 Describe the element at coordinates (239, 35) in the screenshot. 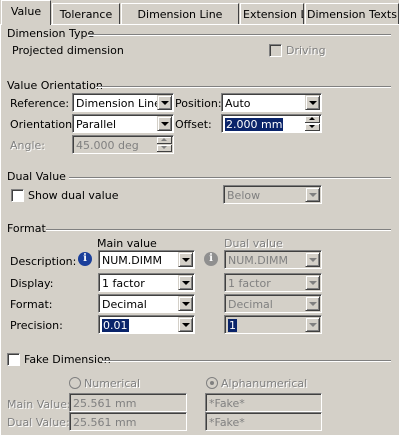

I see `dimension-type-separator` at that location.